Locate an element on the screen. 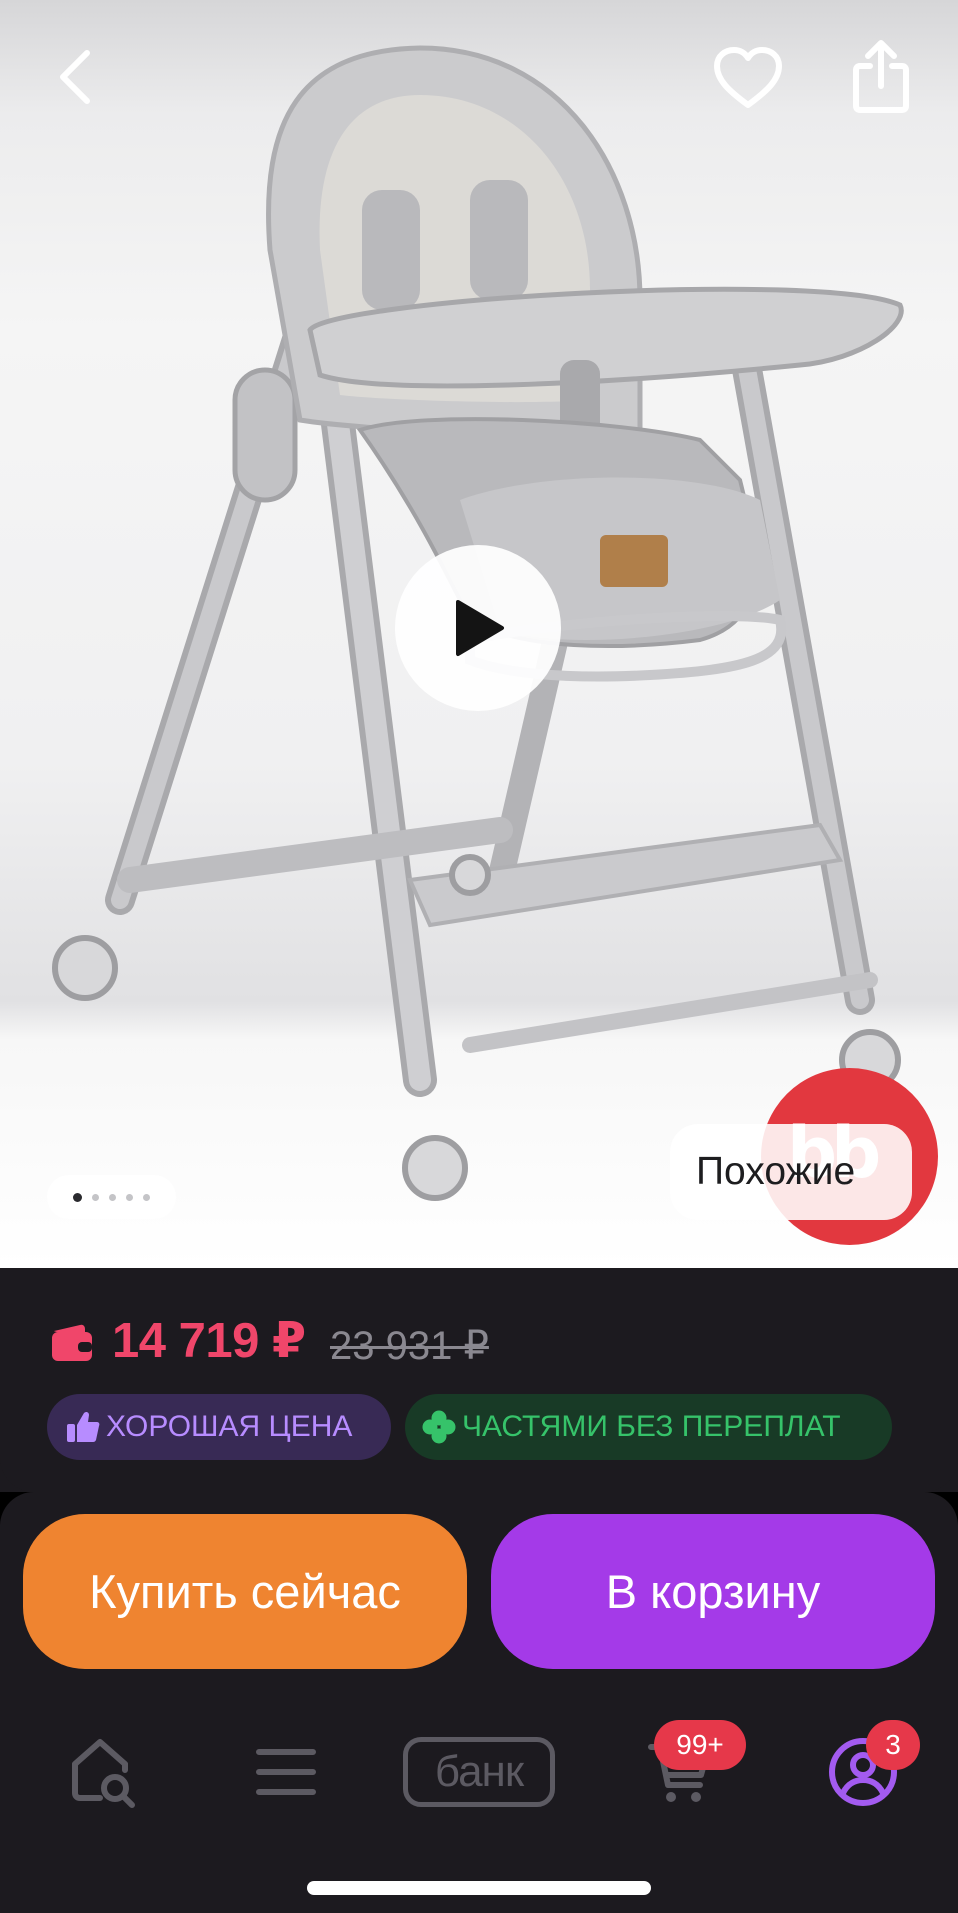  buy-now-label: Купить сейчас is located at coordinates (245, 1591).